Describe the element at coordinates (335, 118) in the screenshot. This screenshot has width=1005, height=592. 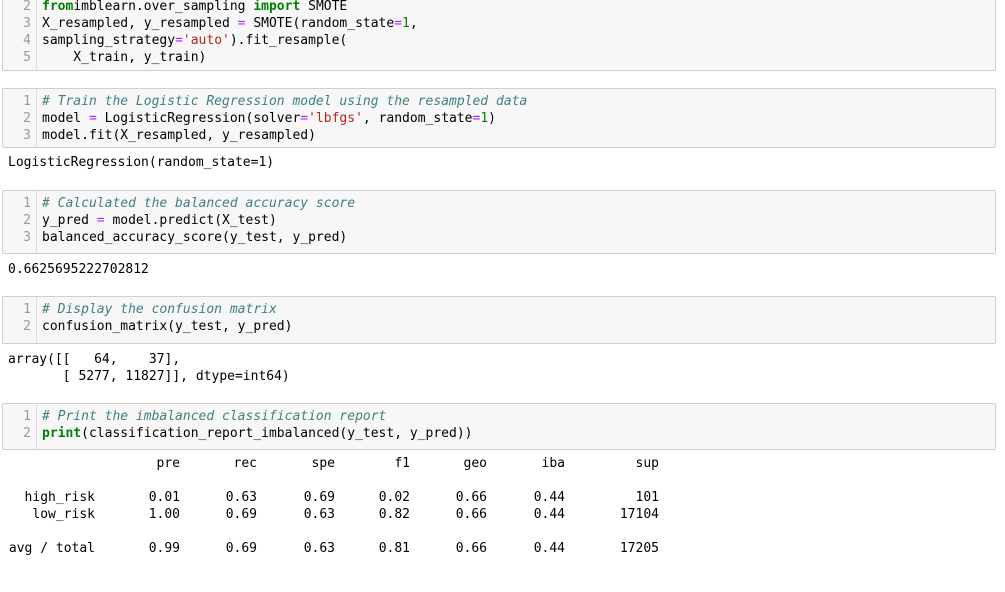
I see `code-token: 'lbfgs'` at that location.